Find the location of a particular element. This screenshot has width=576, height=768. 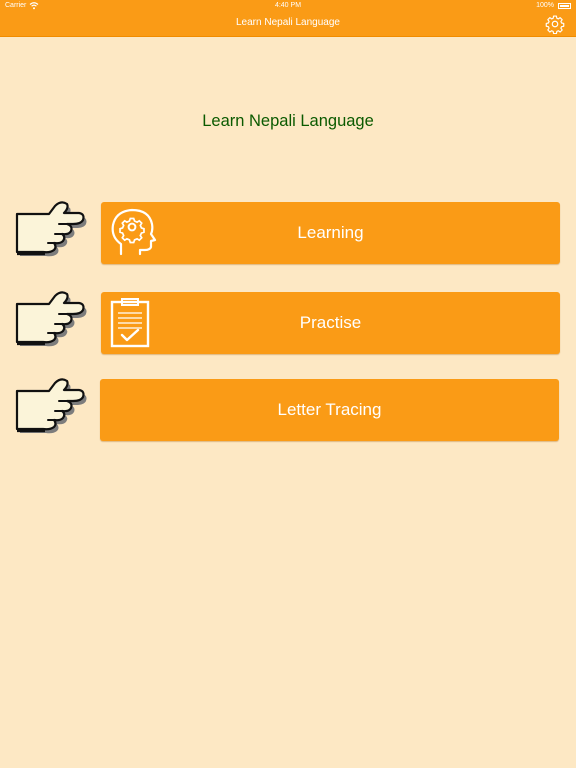

status-bar: Carrier 4:40 PM 100% is located at coordinates (288, 6).